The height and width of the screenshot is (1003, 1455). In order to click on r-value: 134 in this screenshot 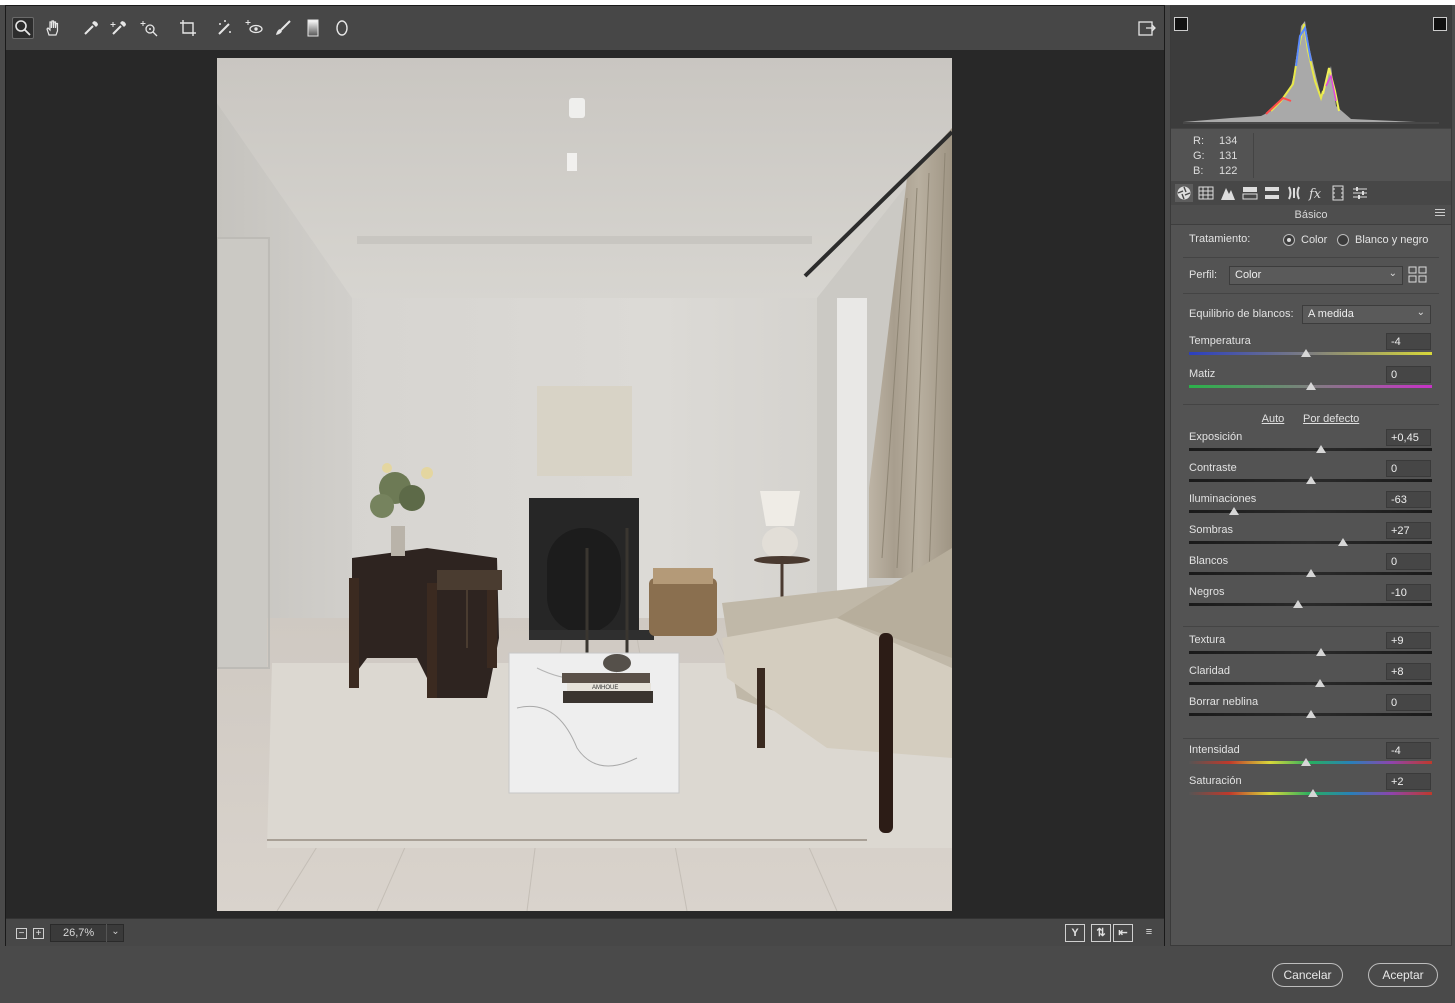, I will do `click(1228, 141)`.